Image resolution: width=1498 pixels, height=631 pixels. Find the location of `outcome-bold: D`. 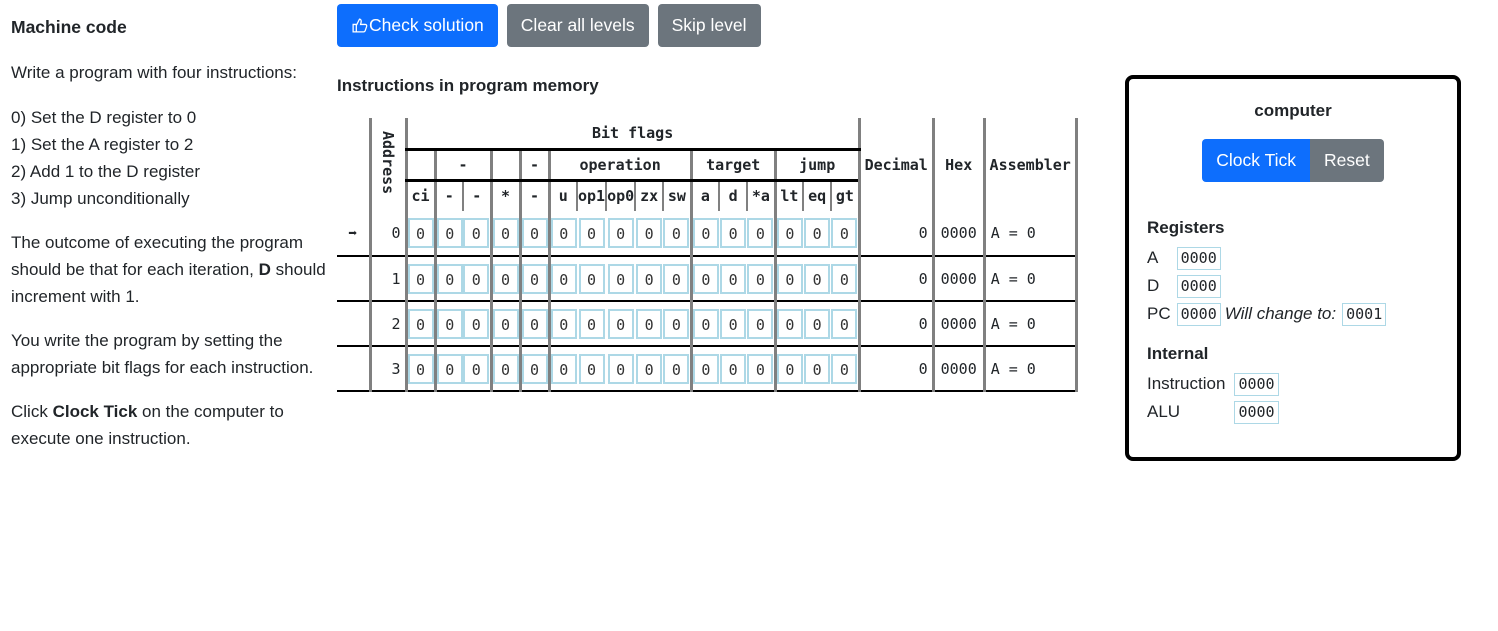

outcome-bold: D is located at coordinates (264, 269).